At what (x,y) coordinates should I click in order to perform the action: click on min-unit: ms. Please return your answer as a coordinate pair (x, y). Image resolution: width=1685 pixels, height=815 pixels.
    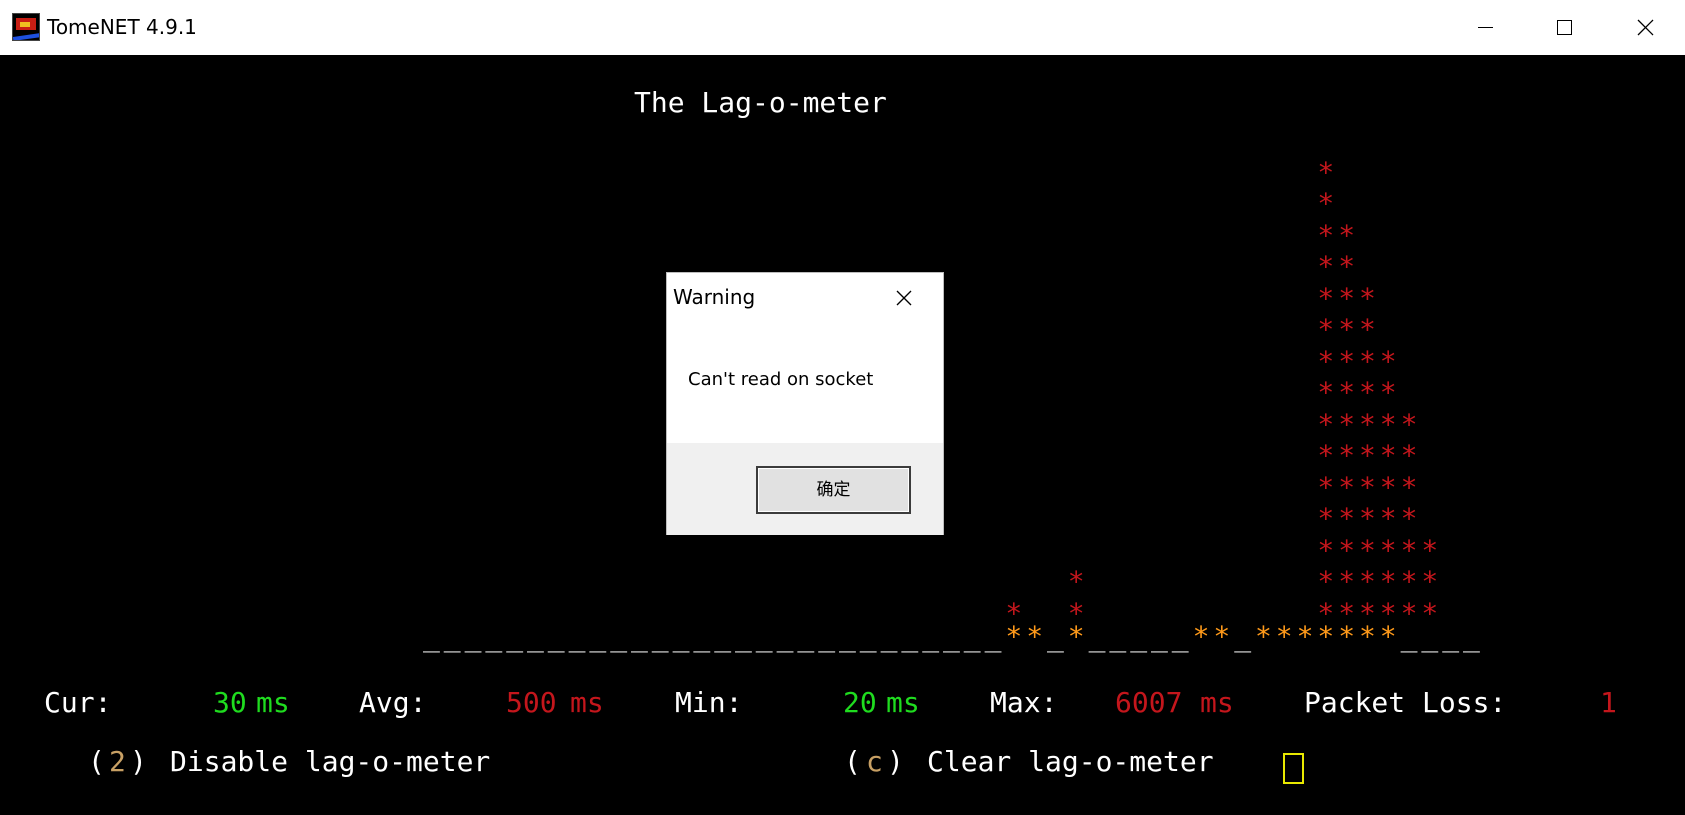
    Looking at the image, I should click on (903, 702).